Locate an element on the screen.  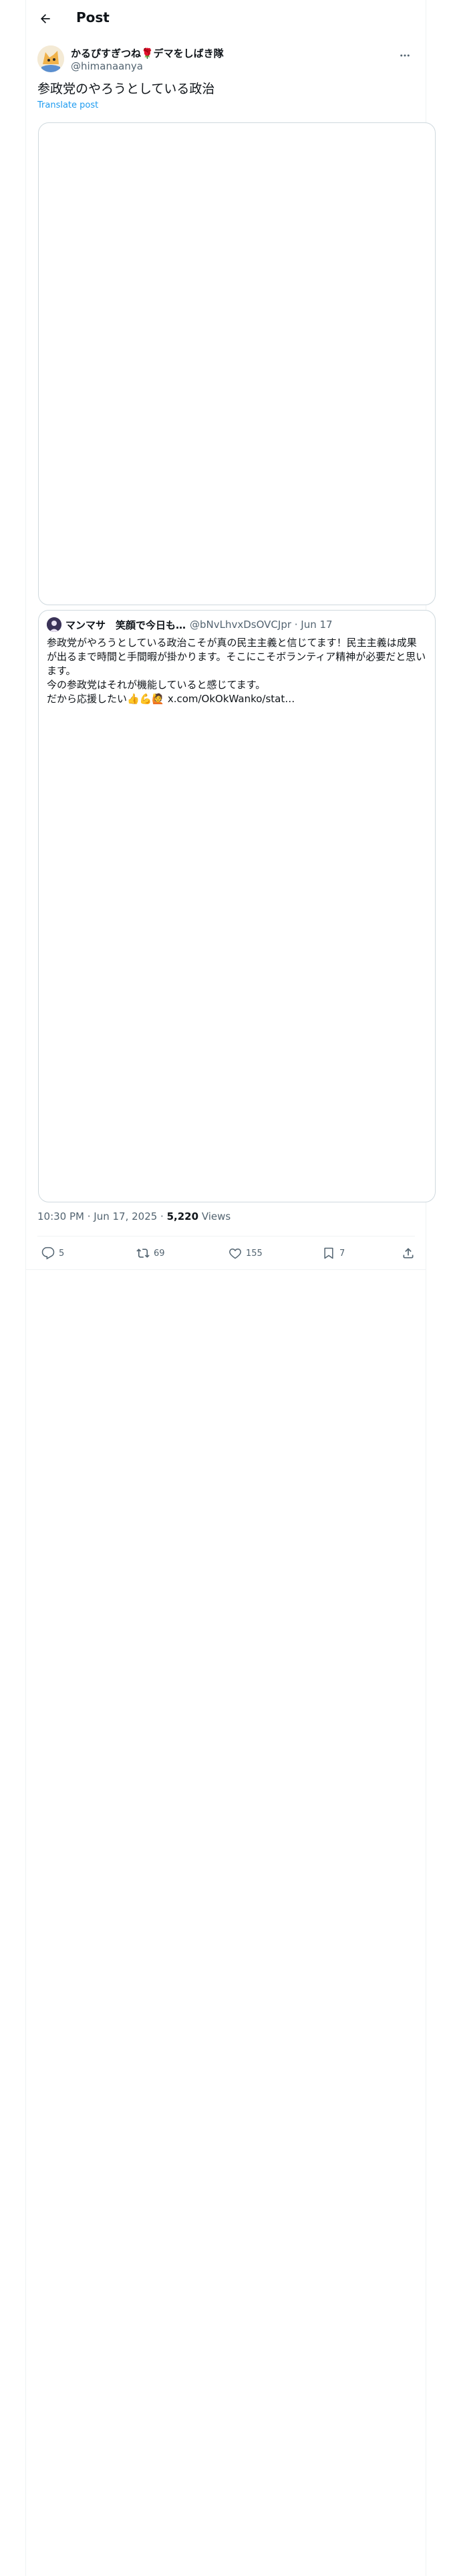
arrow-left-icon is located at coordinates (45, 18).